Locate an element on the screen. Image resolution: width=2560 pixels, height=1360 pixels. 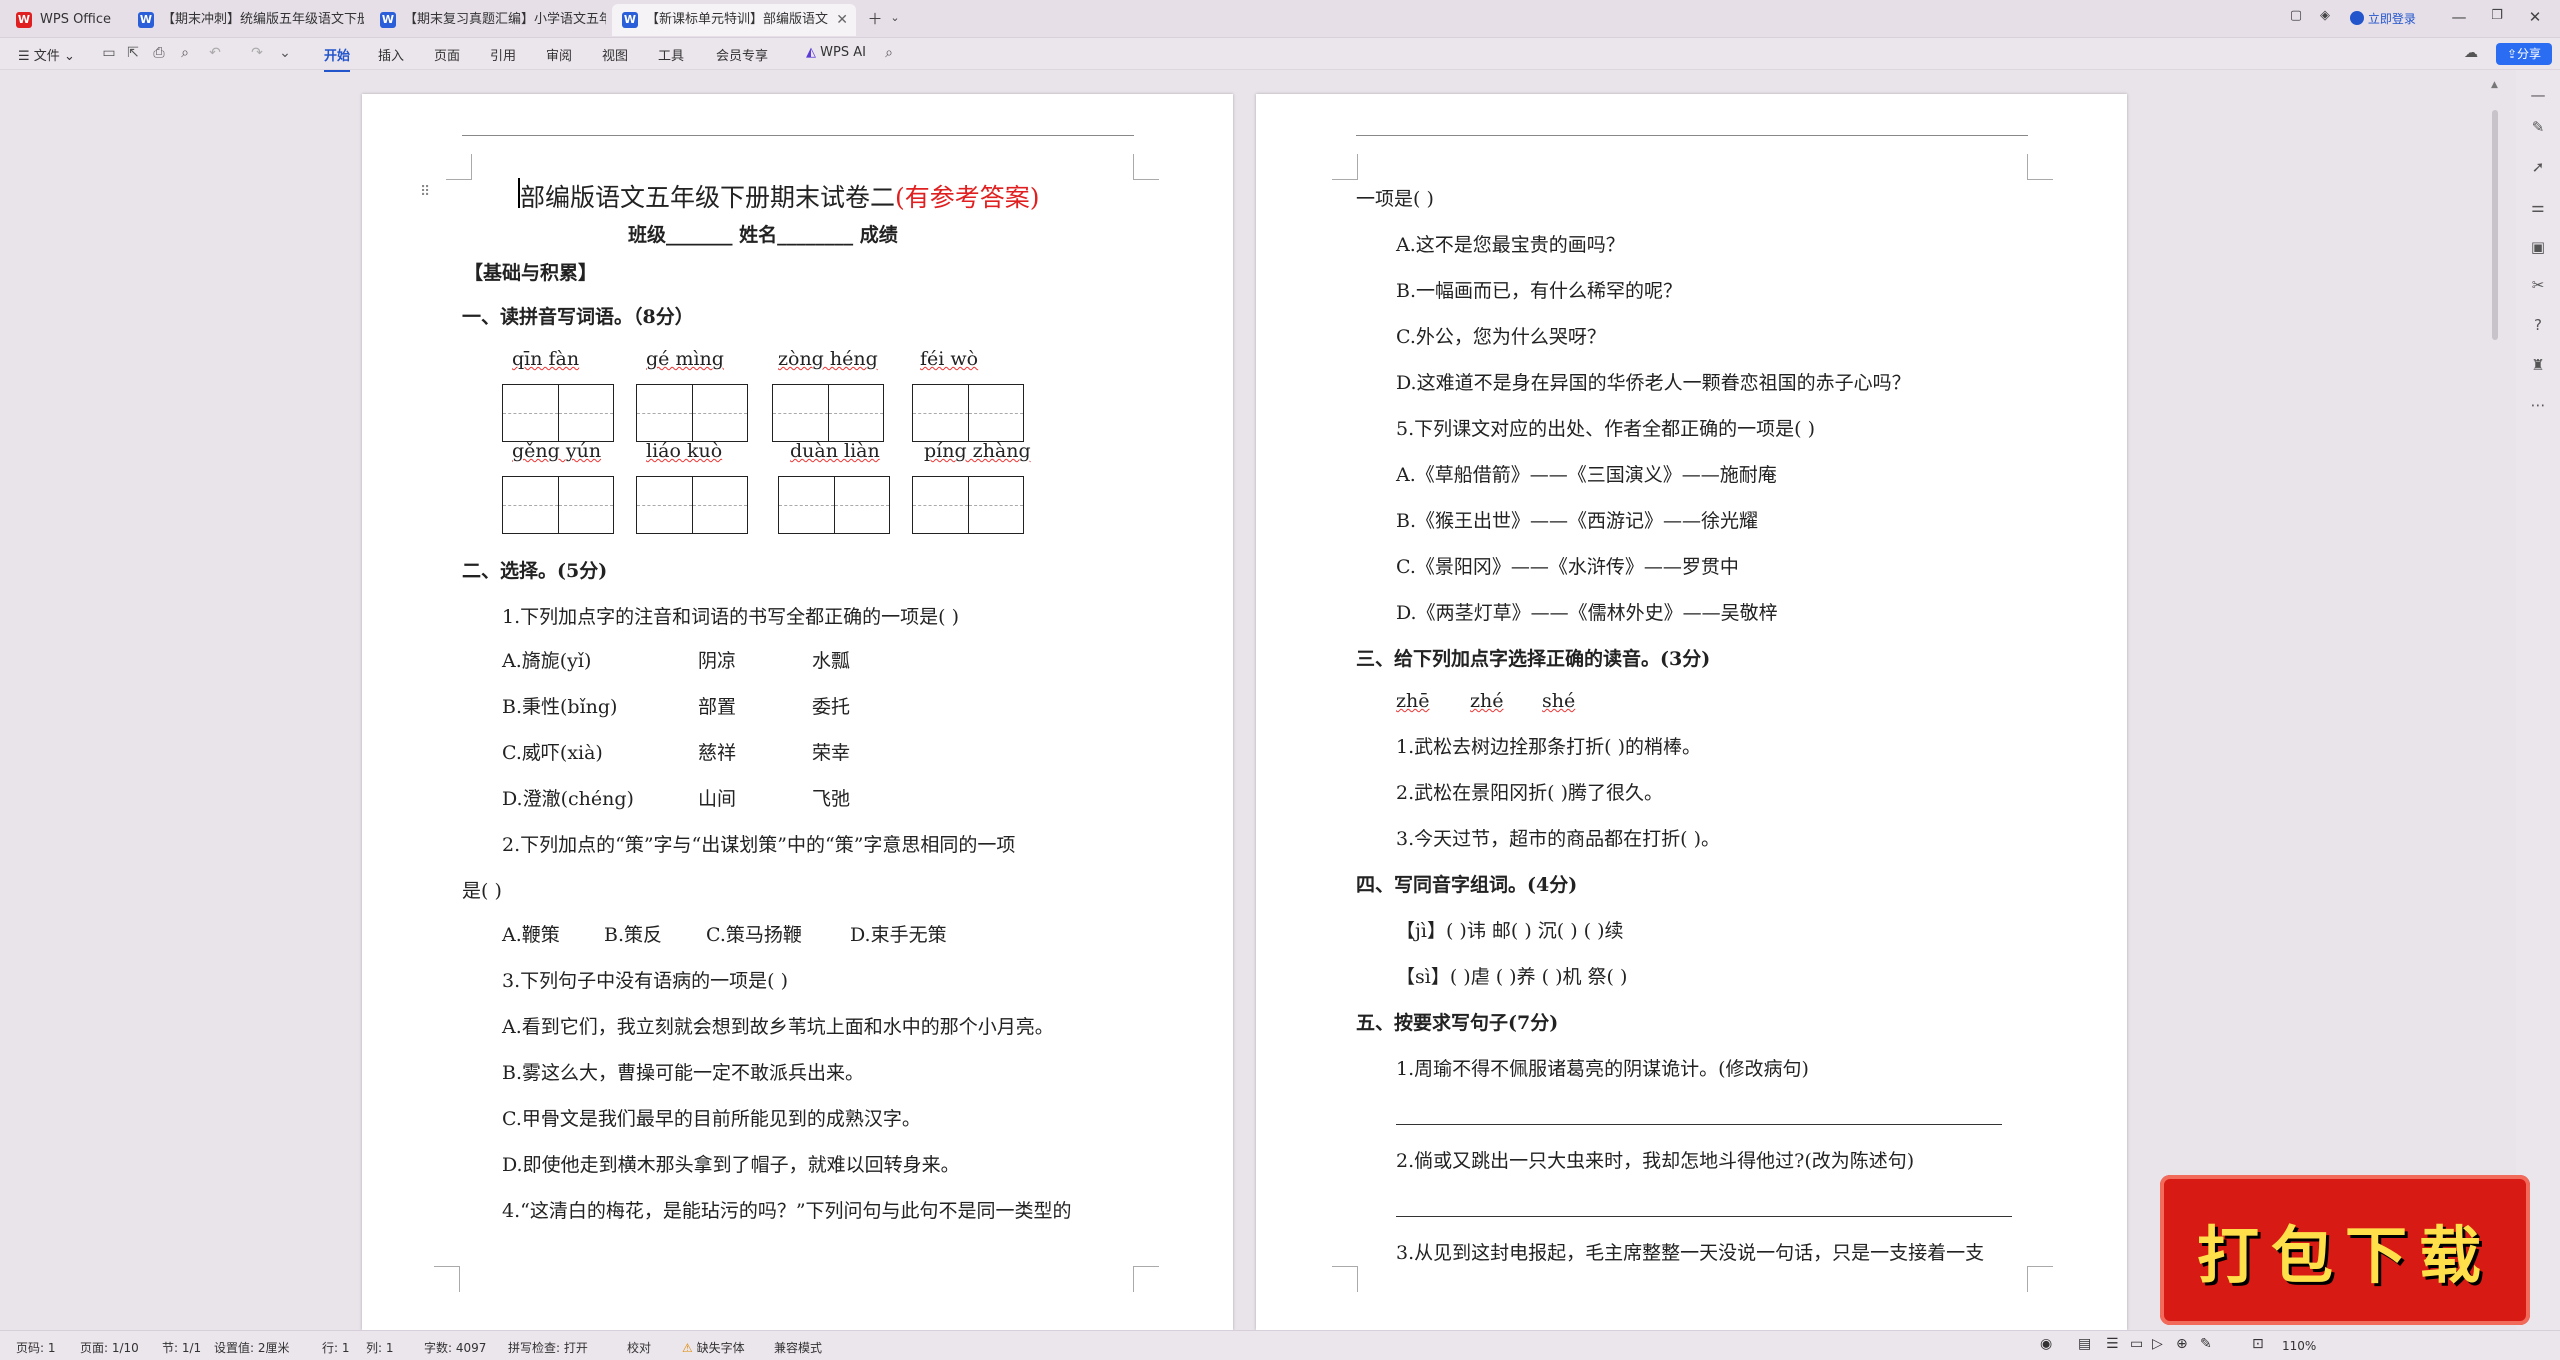
option-text: 阴凉 is located at coordinates (717, 661).